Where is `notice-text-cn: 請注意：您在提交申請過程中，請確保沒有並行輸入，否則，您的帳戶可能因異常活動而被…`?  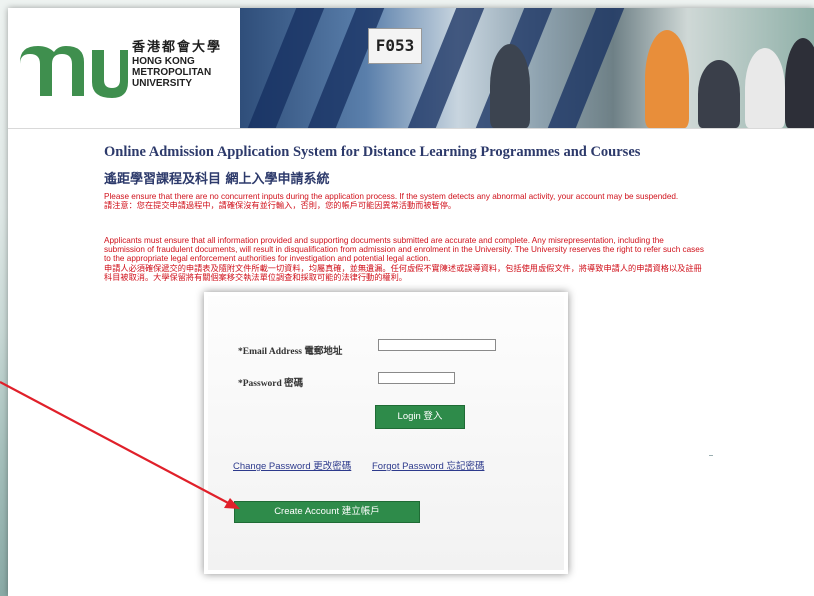
notice-text-cn: 請注意：您在提交申請過程中，請確保沒有並行輸入，否則，您的帳戶可能因異常活動而被… is located at coordinates (280, 205).